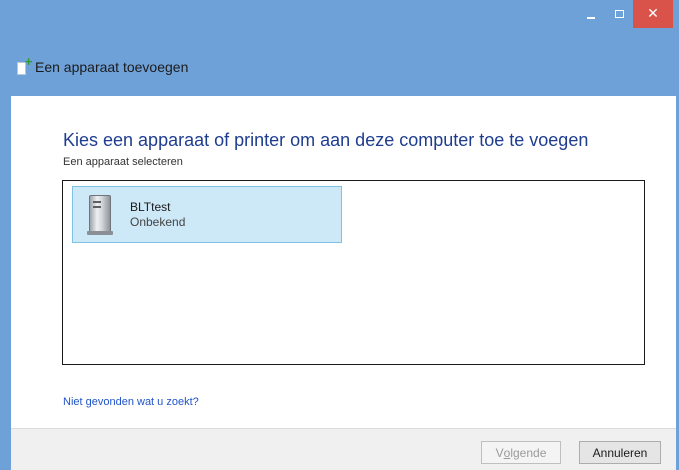 The width and height of the screenshot is (679, 470). What do you see at coordinates (343, 449) in the screenshot?
I see `dialog-footer: Vo lgende Annuleren` at bounding box center [343, 449].